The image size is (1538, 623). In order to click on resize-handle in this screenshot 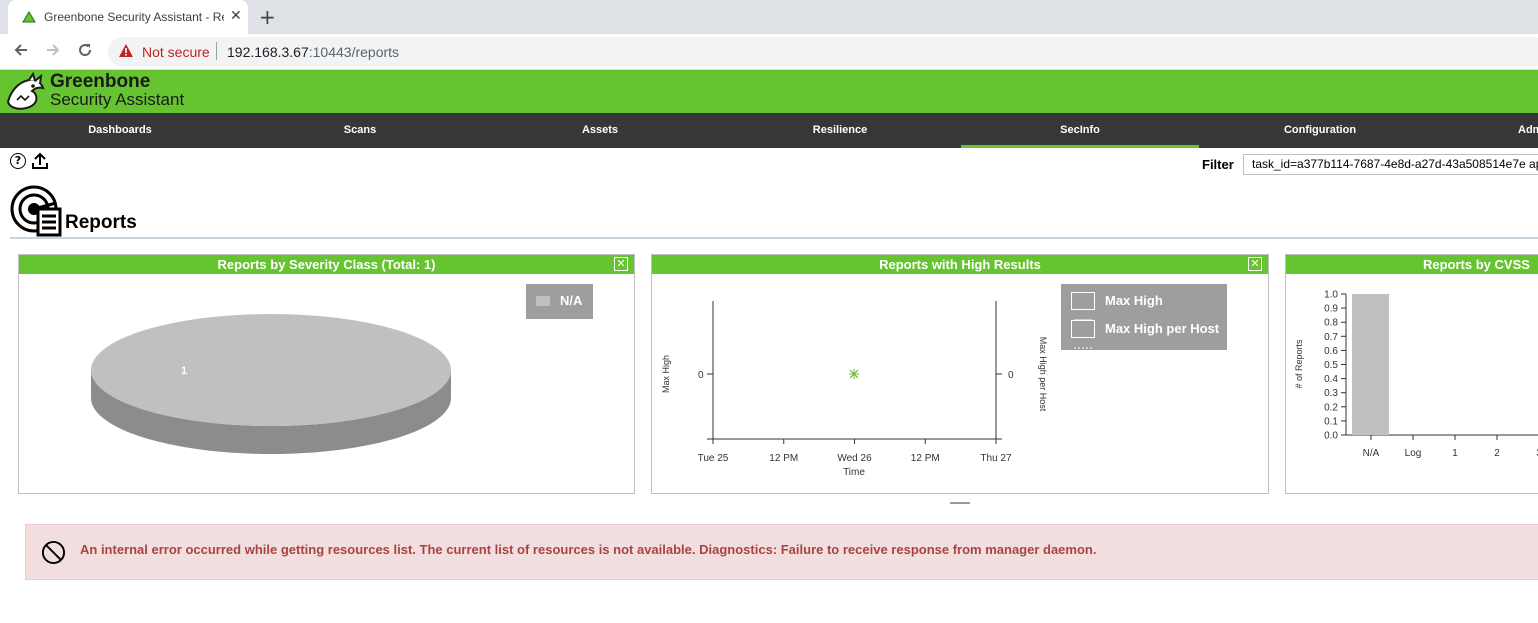, I will do `click(960, 503)`.